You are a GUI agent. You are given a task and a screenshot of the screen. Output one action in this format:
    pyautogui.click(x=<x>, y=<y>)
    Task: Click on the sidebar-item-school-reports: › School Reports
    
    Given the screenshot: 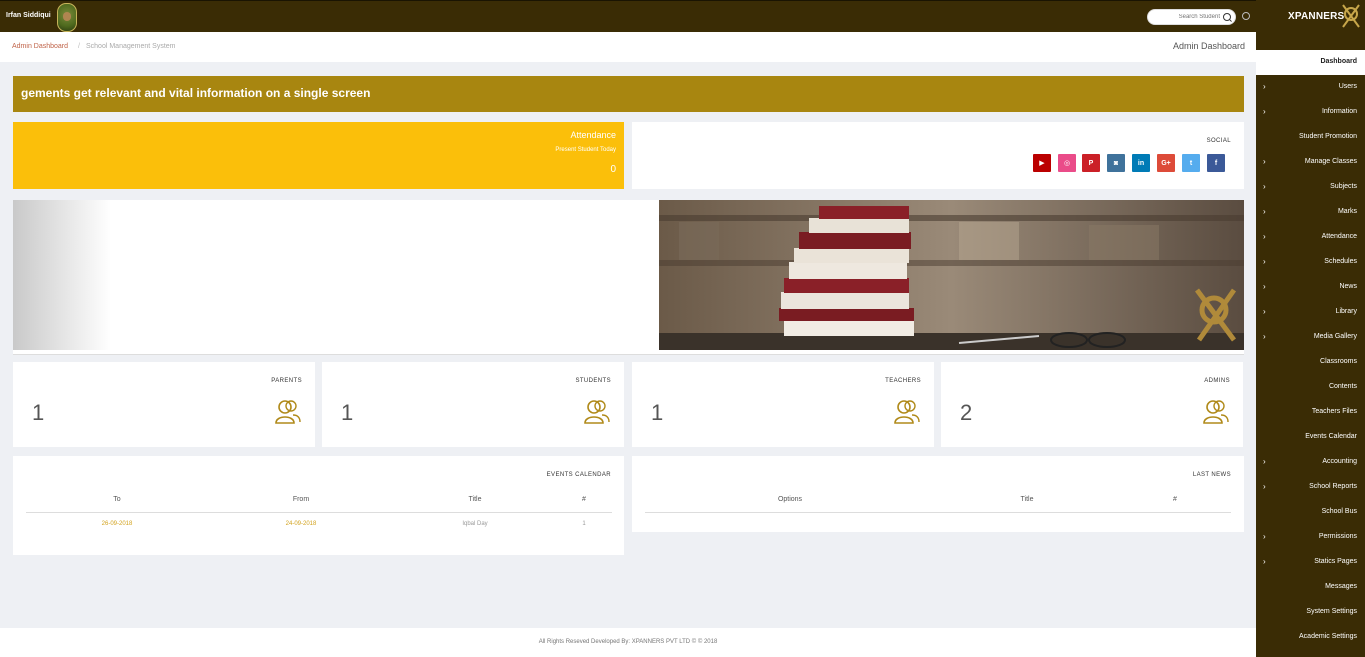 What is the action you would take?
    pyautogui.click(x=1310, y=487)
    